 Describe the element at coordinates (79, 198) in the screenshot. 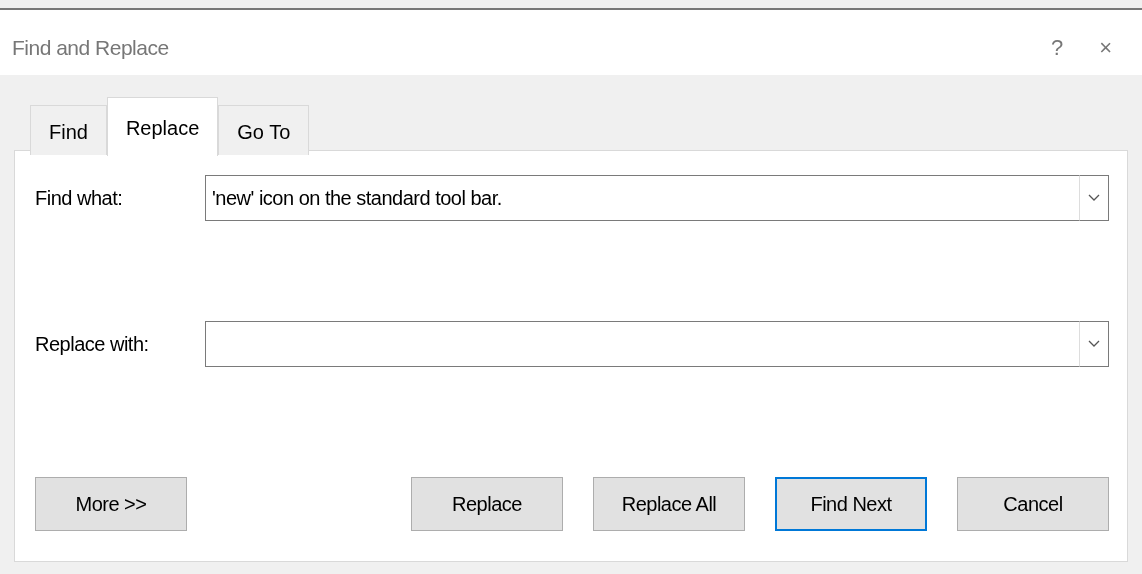

I see `field-label: Find what:` at that location.